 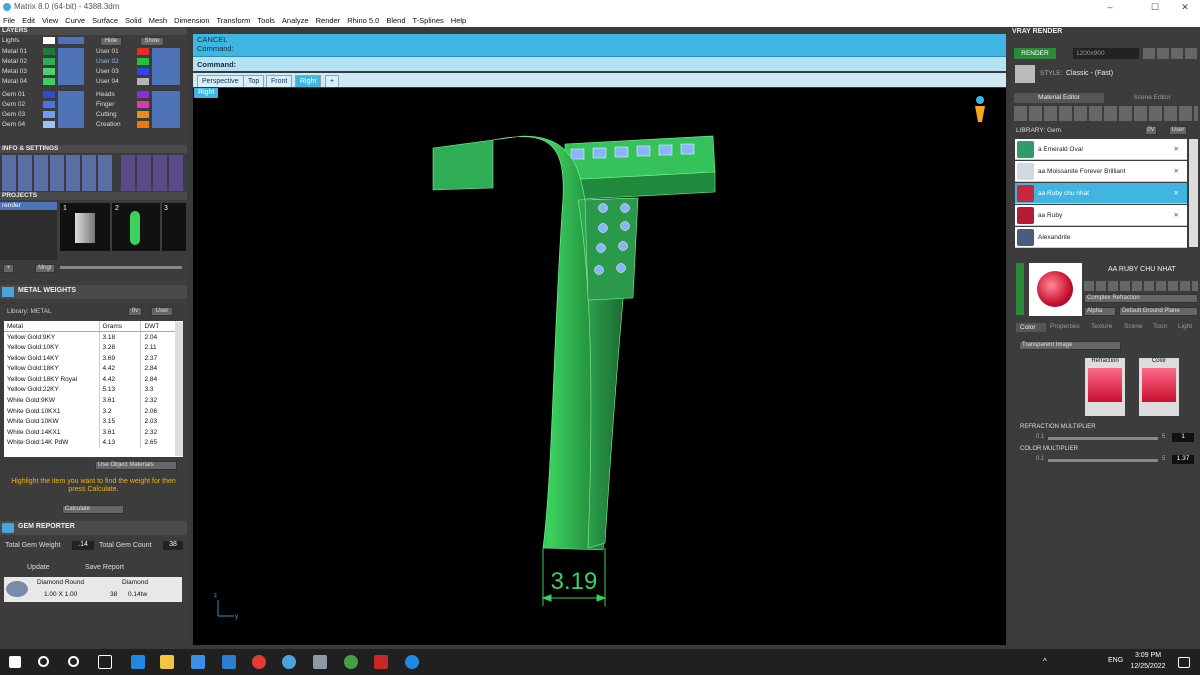 I want to click on close-button: ✕, so click(x=1185, y=7).